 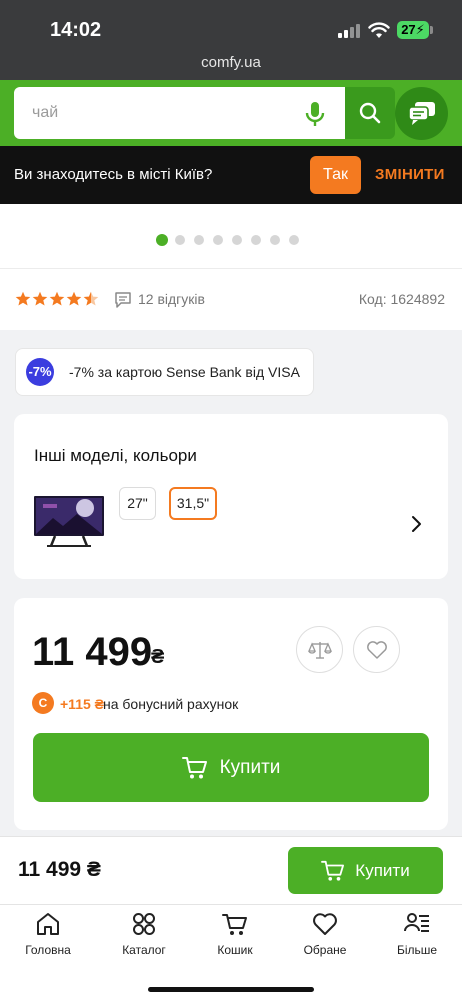 I want to click on scales-icon, so click(x=319, y=650).